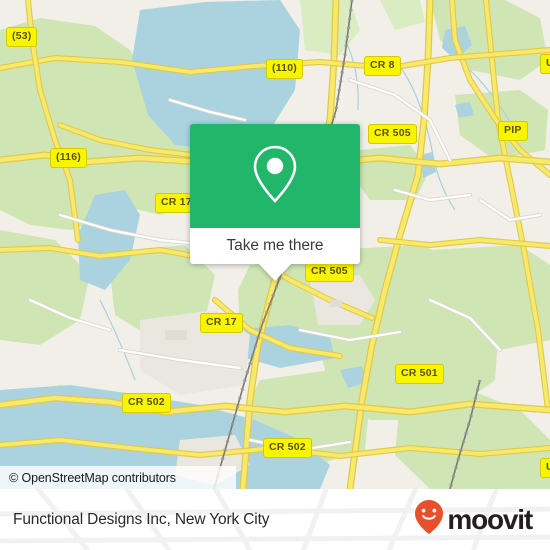 The height and width of the screenshot is (550, 550). I want to click on osm-attribution: © OpenStreetMap contributors, so click(118, 477).